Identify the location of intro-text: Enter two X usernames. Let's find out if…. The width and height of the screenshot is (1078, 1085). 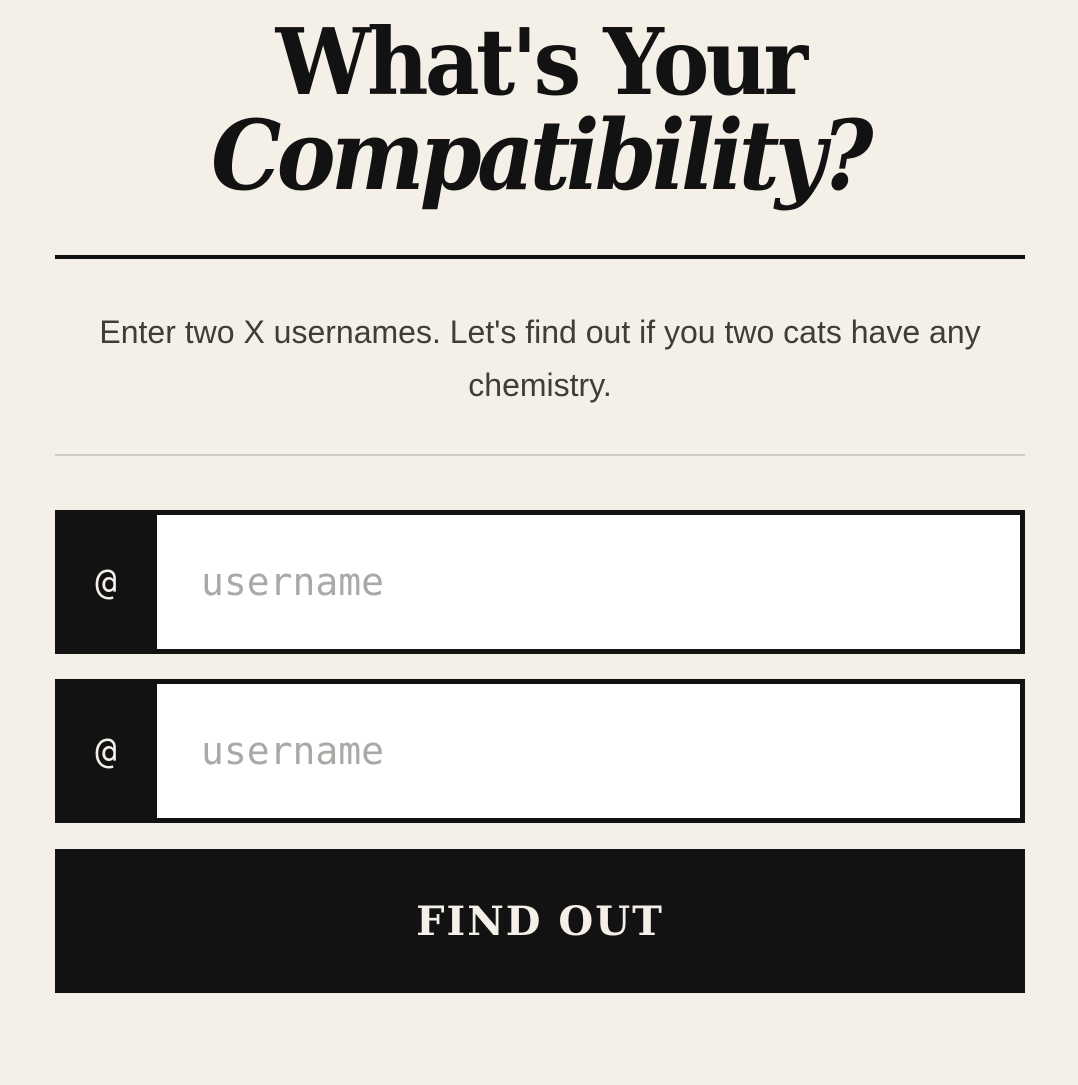
(540, 358).